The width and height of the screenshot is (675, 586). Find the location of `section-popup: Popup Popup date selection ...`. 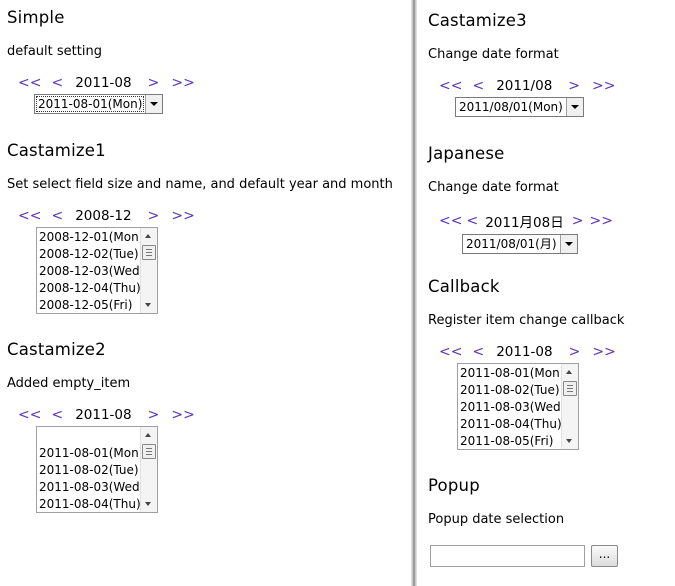

section-popup: Popup Popup date selection ... is located at coordinates (551, 531).